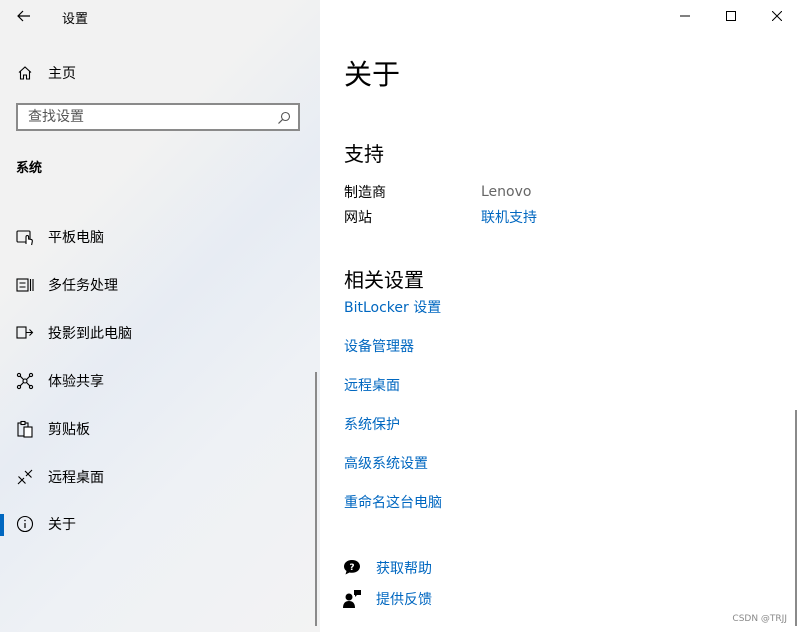 Image resolution: width=800 pixels, height=632 pixels. What do you see at coordinates (160, 285) in the screenshot?
I see `sidebar-item-multitasking: 多任务处理` at bounding box center [160, 285].